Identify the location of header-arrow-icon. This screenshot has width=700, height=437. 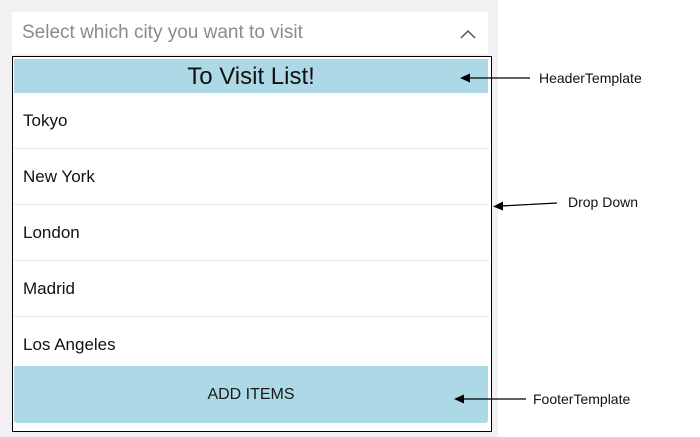
(495, 78).